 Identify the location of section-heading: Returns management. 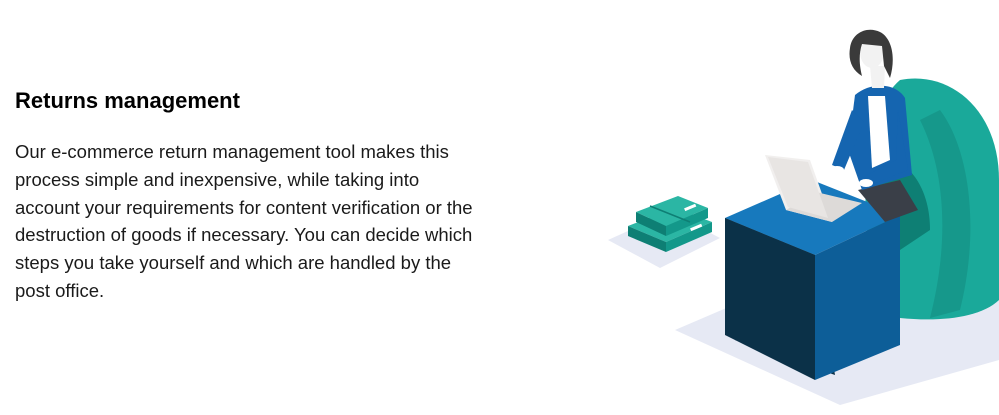
(127, 100).